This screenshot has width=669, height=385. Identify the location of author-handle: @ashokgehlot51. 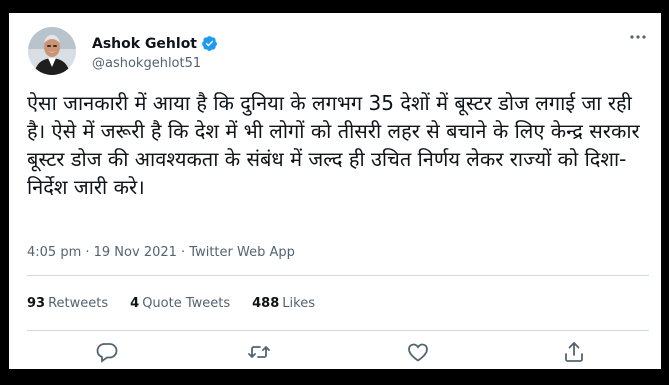
(146, 63).